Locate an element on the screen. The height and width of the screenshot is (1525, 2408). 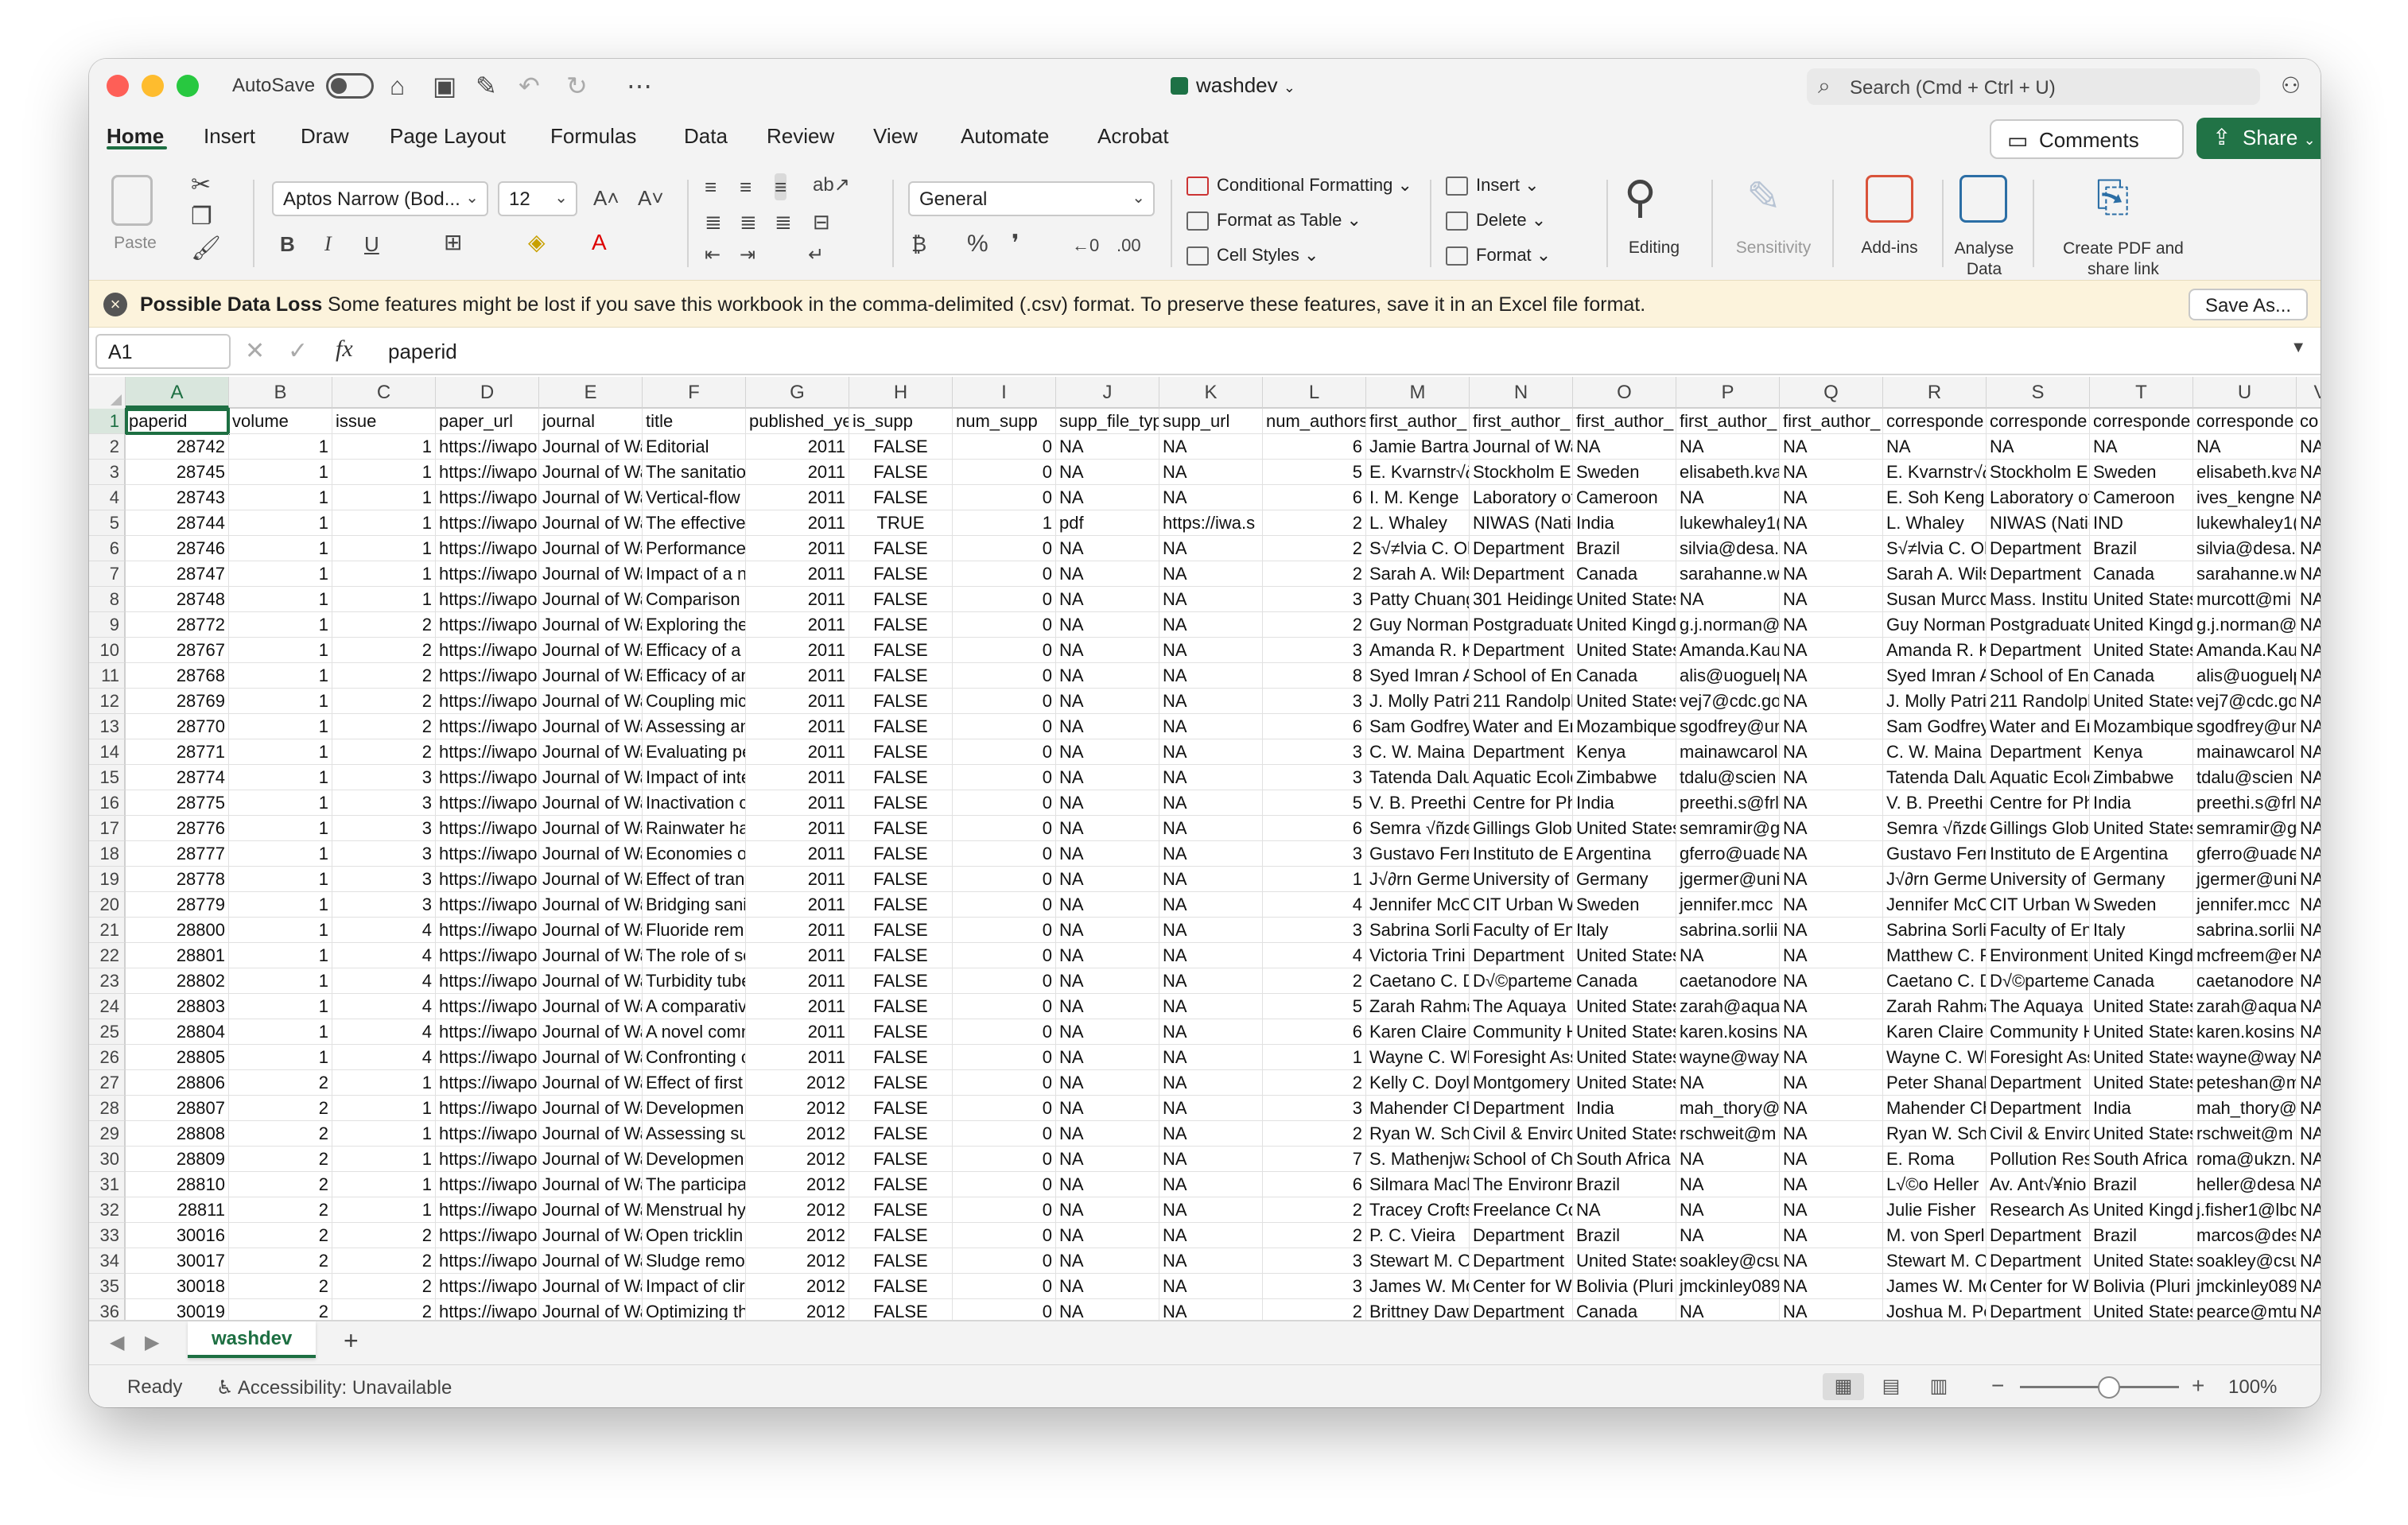
row-header: 33 is located at coordinates (107, 1235).